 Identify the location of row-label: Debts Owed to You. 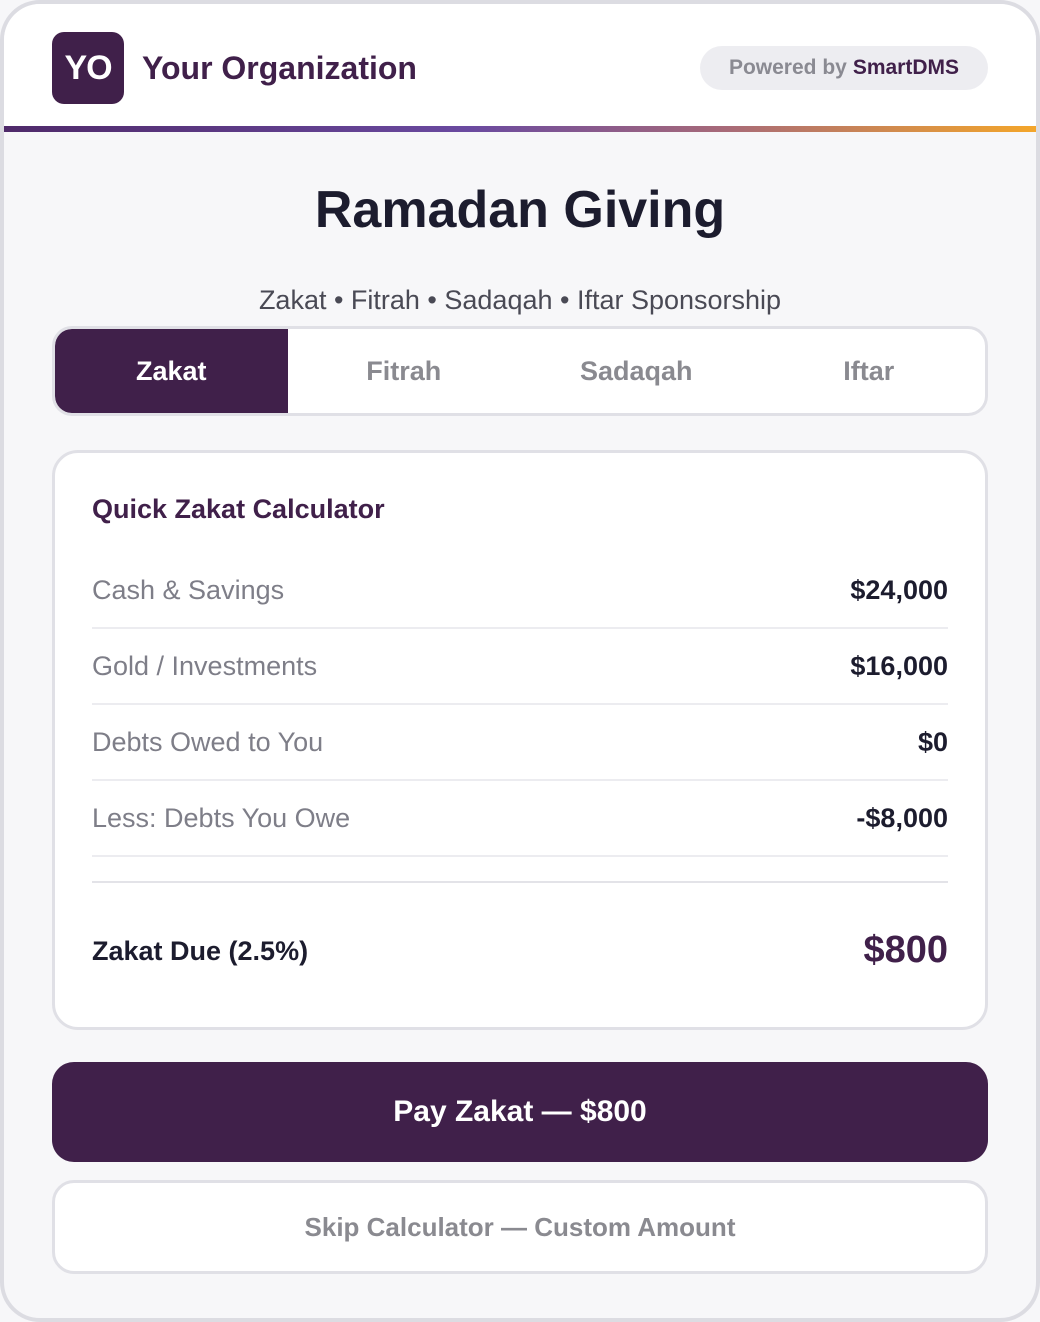
(208, 741).